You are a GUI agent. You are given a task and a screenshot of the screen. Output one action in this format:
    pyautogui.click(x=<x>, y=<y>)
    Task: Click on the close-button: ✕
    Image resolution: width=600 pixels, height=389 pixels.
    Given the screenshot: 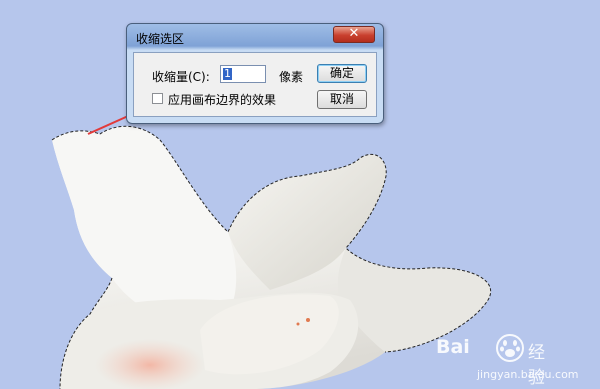 What is the action you would take?
    pyautogui.click(x=354, y=34)
    